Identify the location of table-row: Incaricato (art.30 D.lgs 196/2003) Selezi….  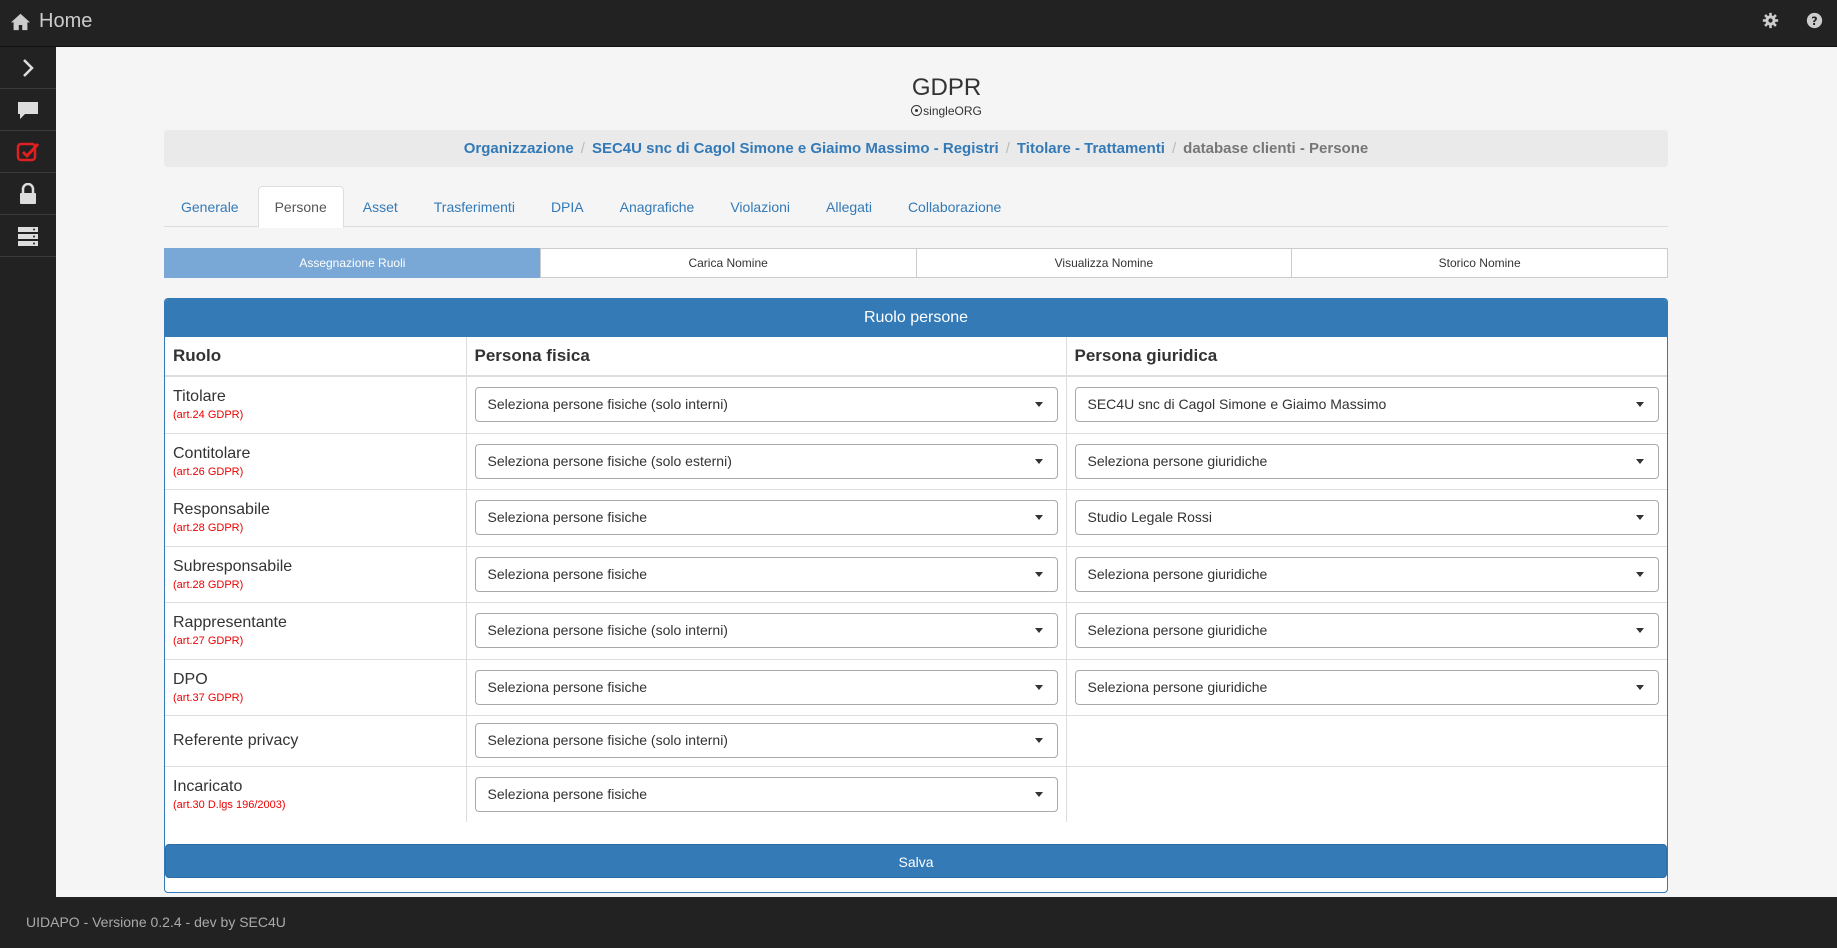
(916, 793).